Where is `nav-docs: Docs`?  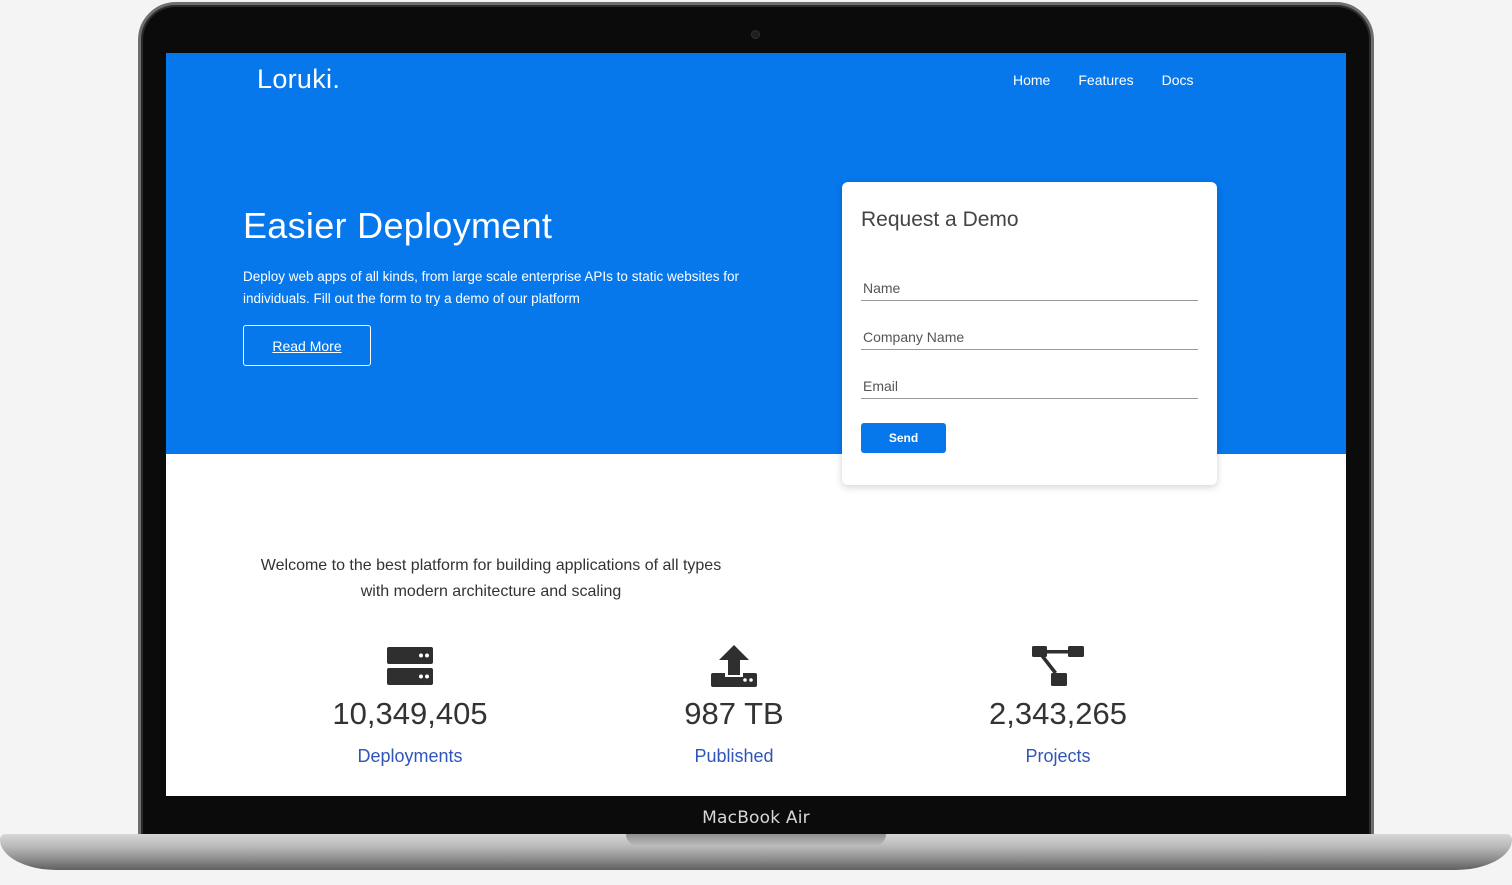 nav-docs: Docs is located at coordinates (1178, 80).